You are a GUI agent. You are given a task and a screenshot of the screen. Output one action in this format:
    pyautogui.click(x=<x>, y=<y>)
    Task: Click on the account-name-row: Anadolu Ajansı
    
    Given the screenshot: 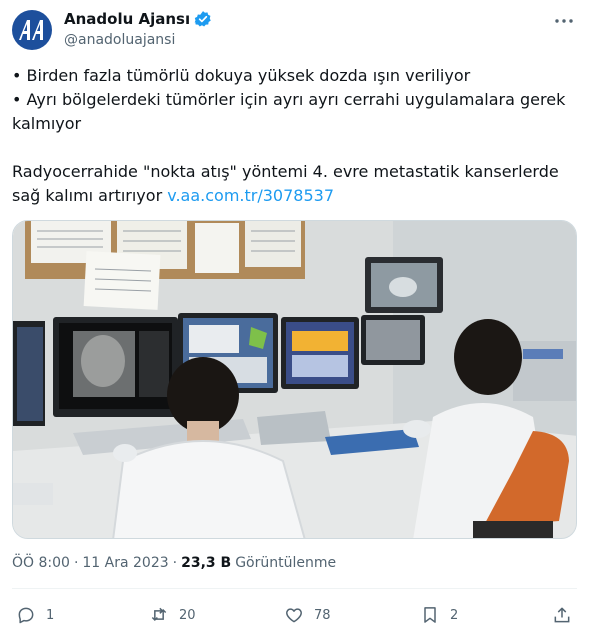 What is the action you would take?
    pyautogui.click(x=138, y=19)
    